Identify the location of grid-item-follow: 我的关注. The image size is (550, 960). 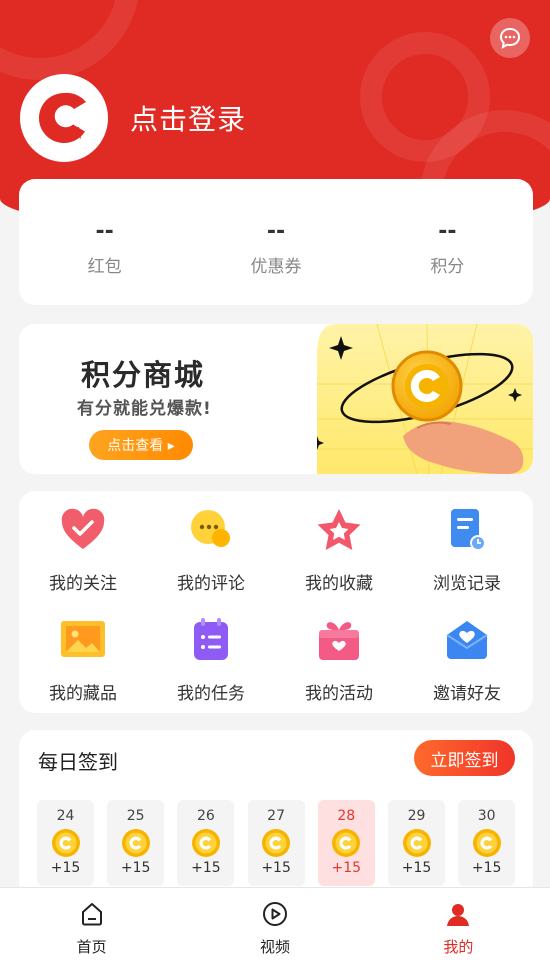
(83, 545).